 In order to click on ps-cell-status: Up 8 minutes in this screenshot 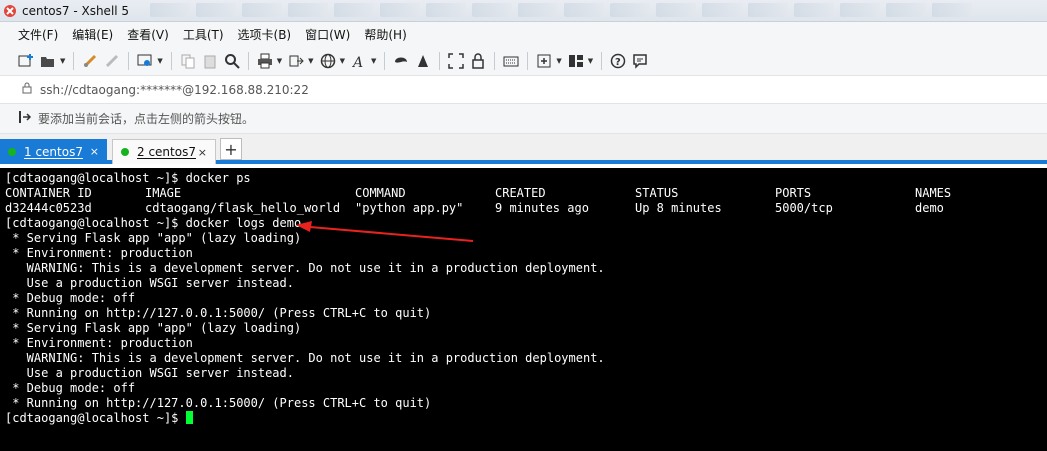, I will do `click(678, 208)`.